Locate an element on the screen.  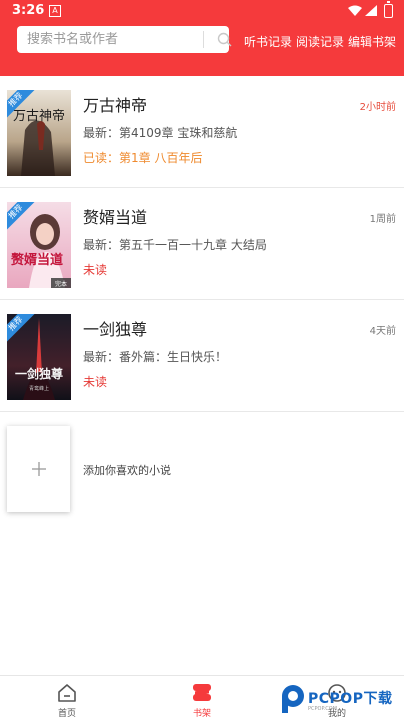
book-title: 一剑独尊 is located at coordinates (115, 329).